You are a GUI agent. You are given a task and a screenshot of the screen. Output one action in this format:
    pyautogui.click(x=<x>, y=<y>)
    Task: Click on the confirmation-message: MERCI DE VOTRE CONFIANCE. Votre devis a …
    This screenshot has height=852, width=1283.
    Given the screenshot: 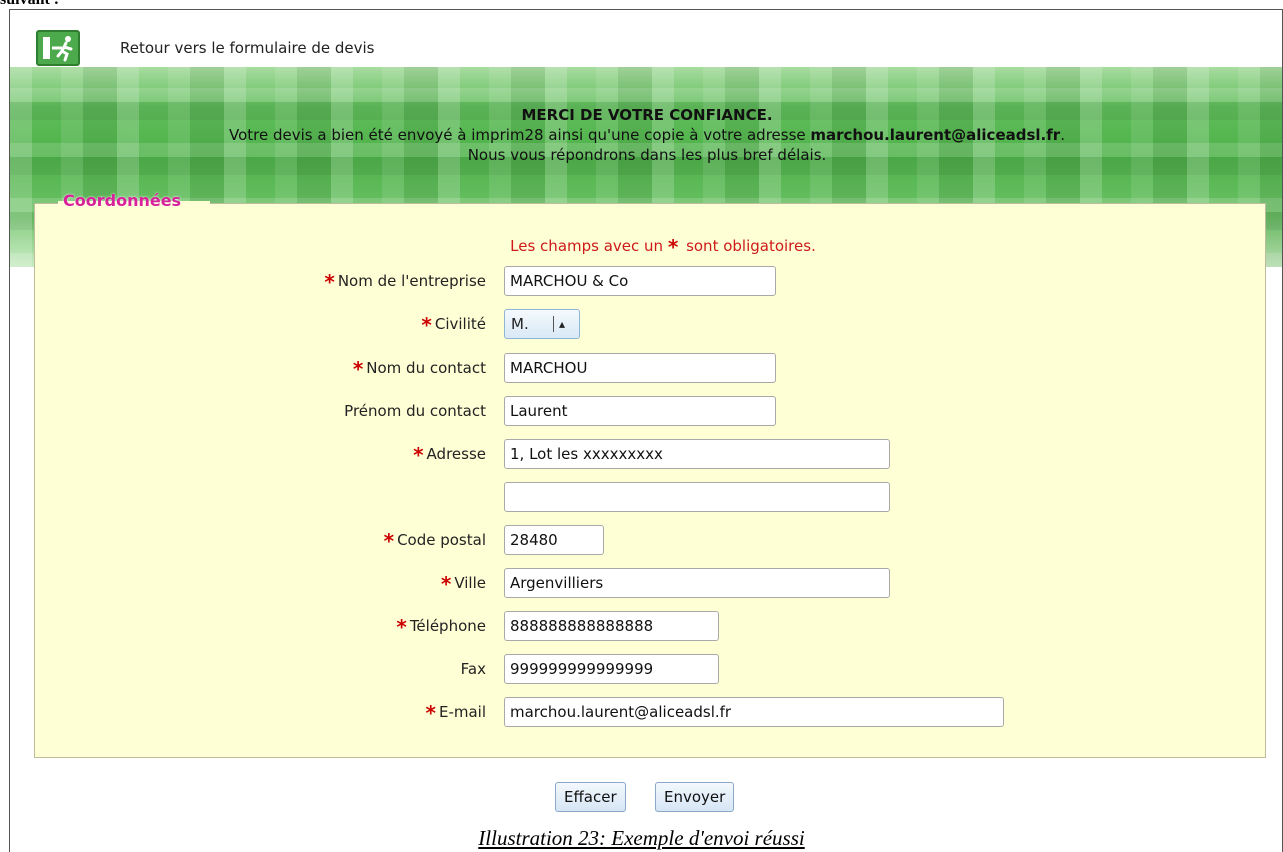 What is the action you would take?
    pyautogui.click(x=646, y=135)
    